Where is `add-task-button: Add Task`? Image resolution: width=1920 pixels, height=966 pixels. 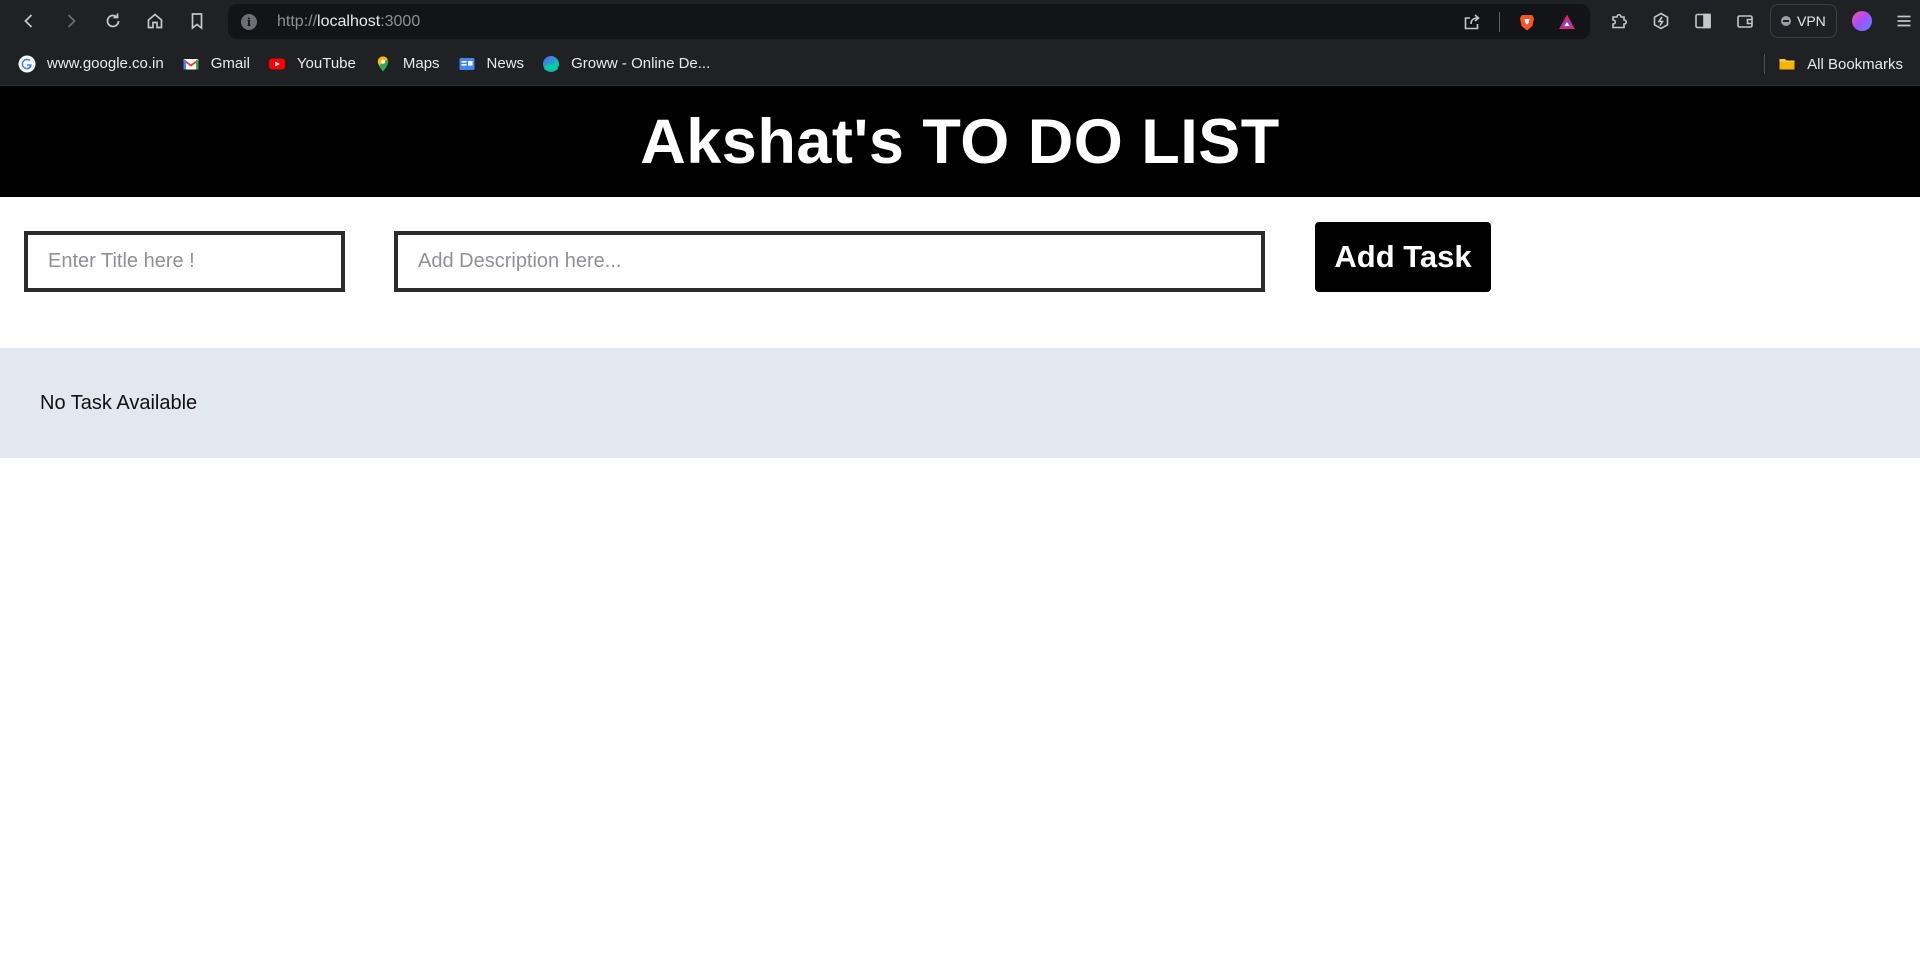
add-task-button: Add Task is located at coordinates (1403, 257).